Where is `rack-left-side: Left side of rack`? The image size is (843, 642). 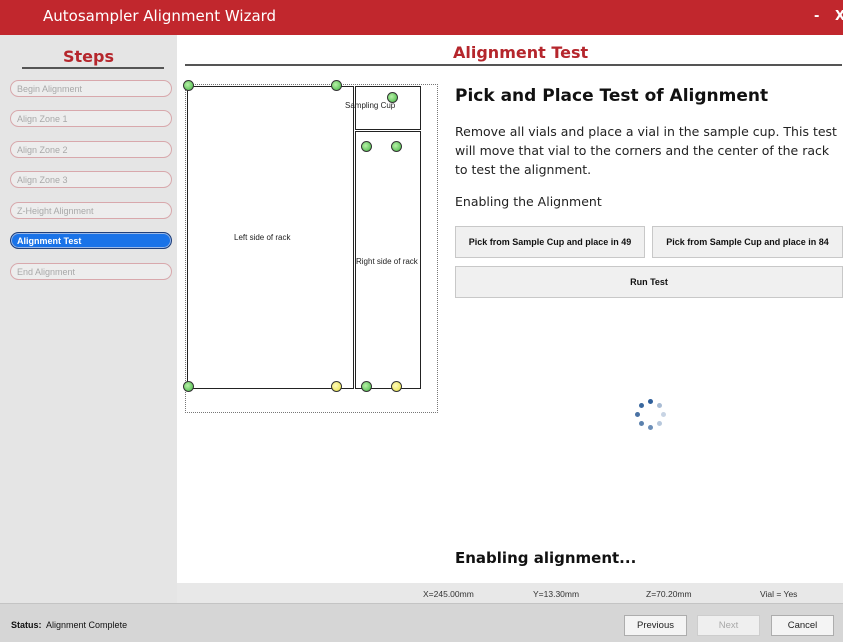
rack-left-side: Left side of rack is located at coordinates (270, 237).